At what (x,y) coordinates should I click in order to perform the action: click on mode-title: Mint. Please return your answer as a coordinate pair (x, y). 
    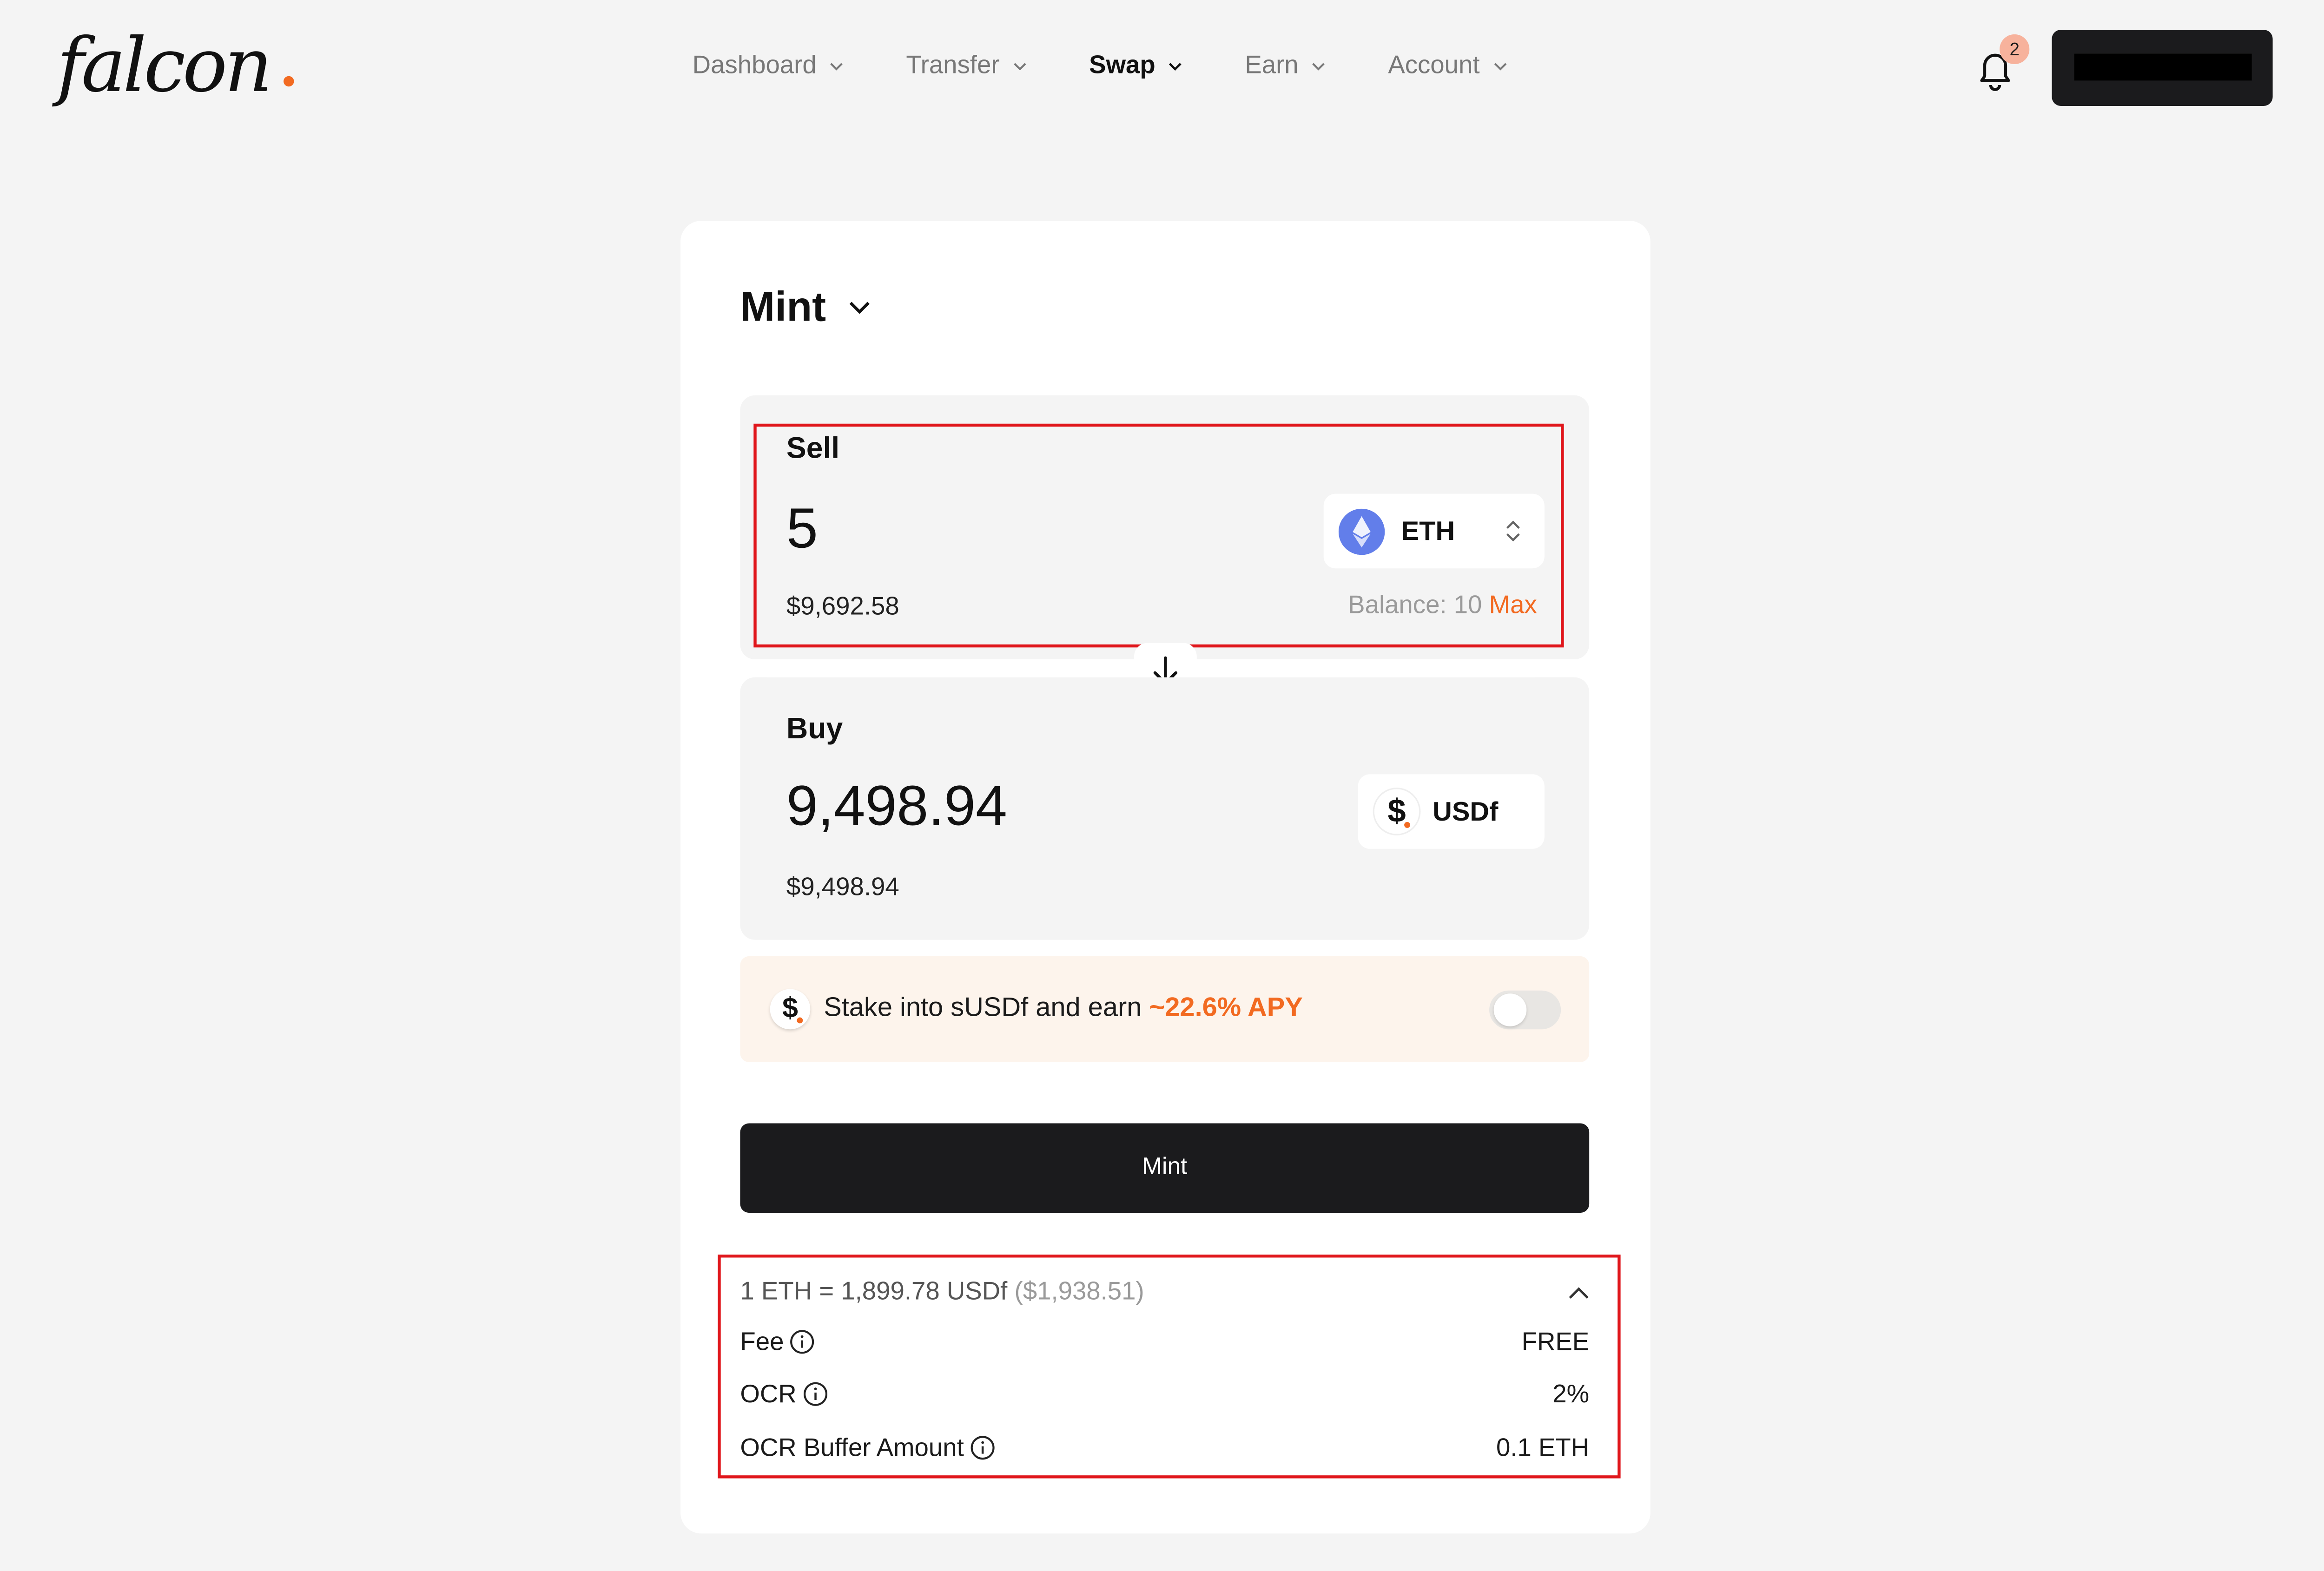
    Looking at the image, I should click on (783, 306).